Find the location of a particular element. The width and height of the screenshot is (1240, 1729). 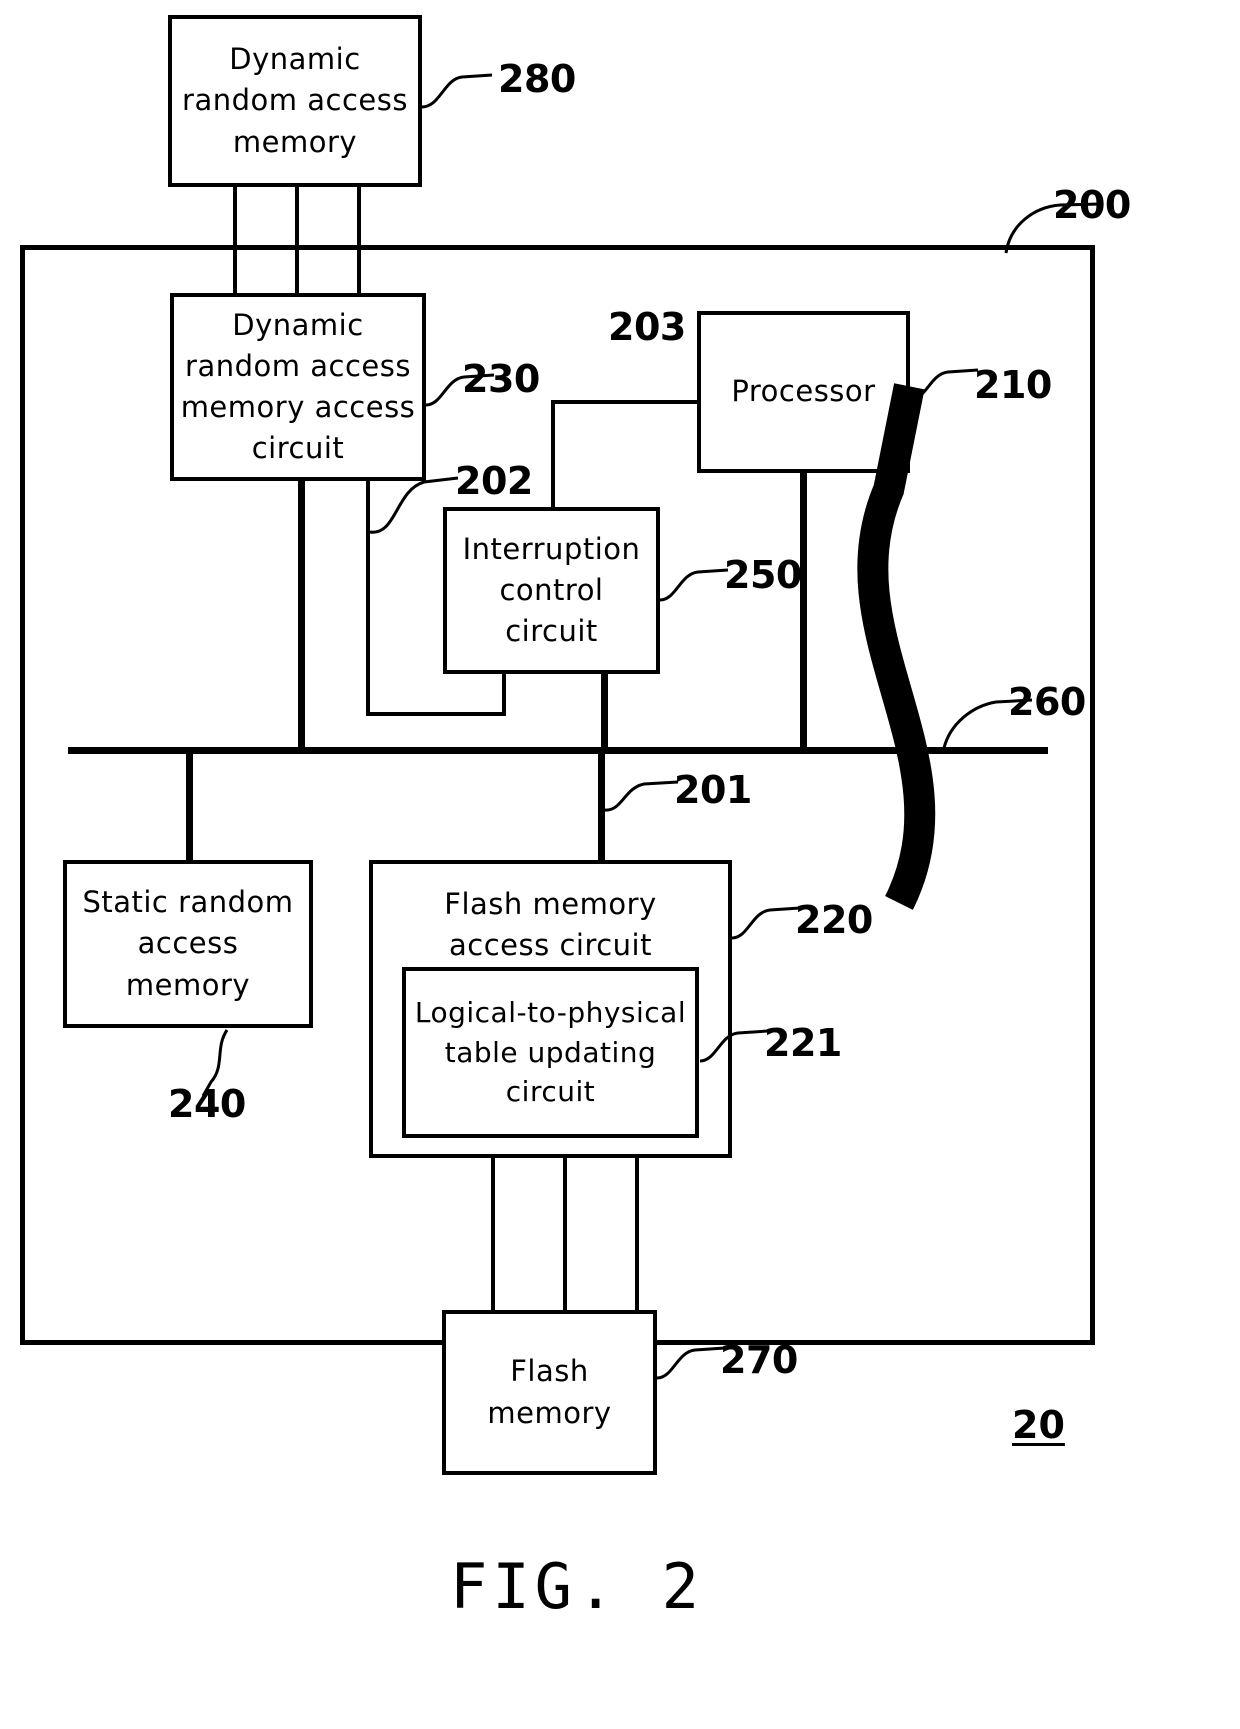

ref-number-230: 230 is located at coordinates (501, 379).